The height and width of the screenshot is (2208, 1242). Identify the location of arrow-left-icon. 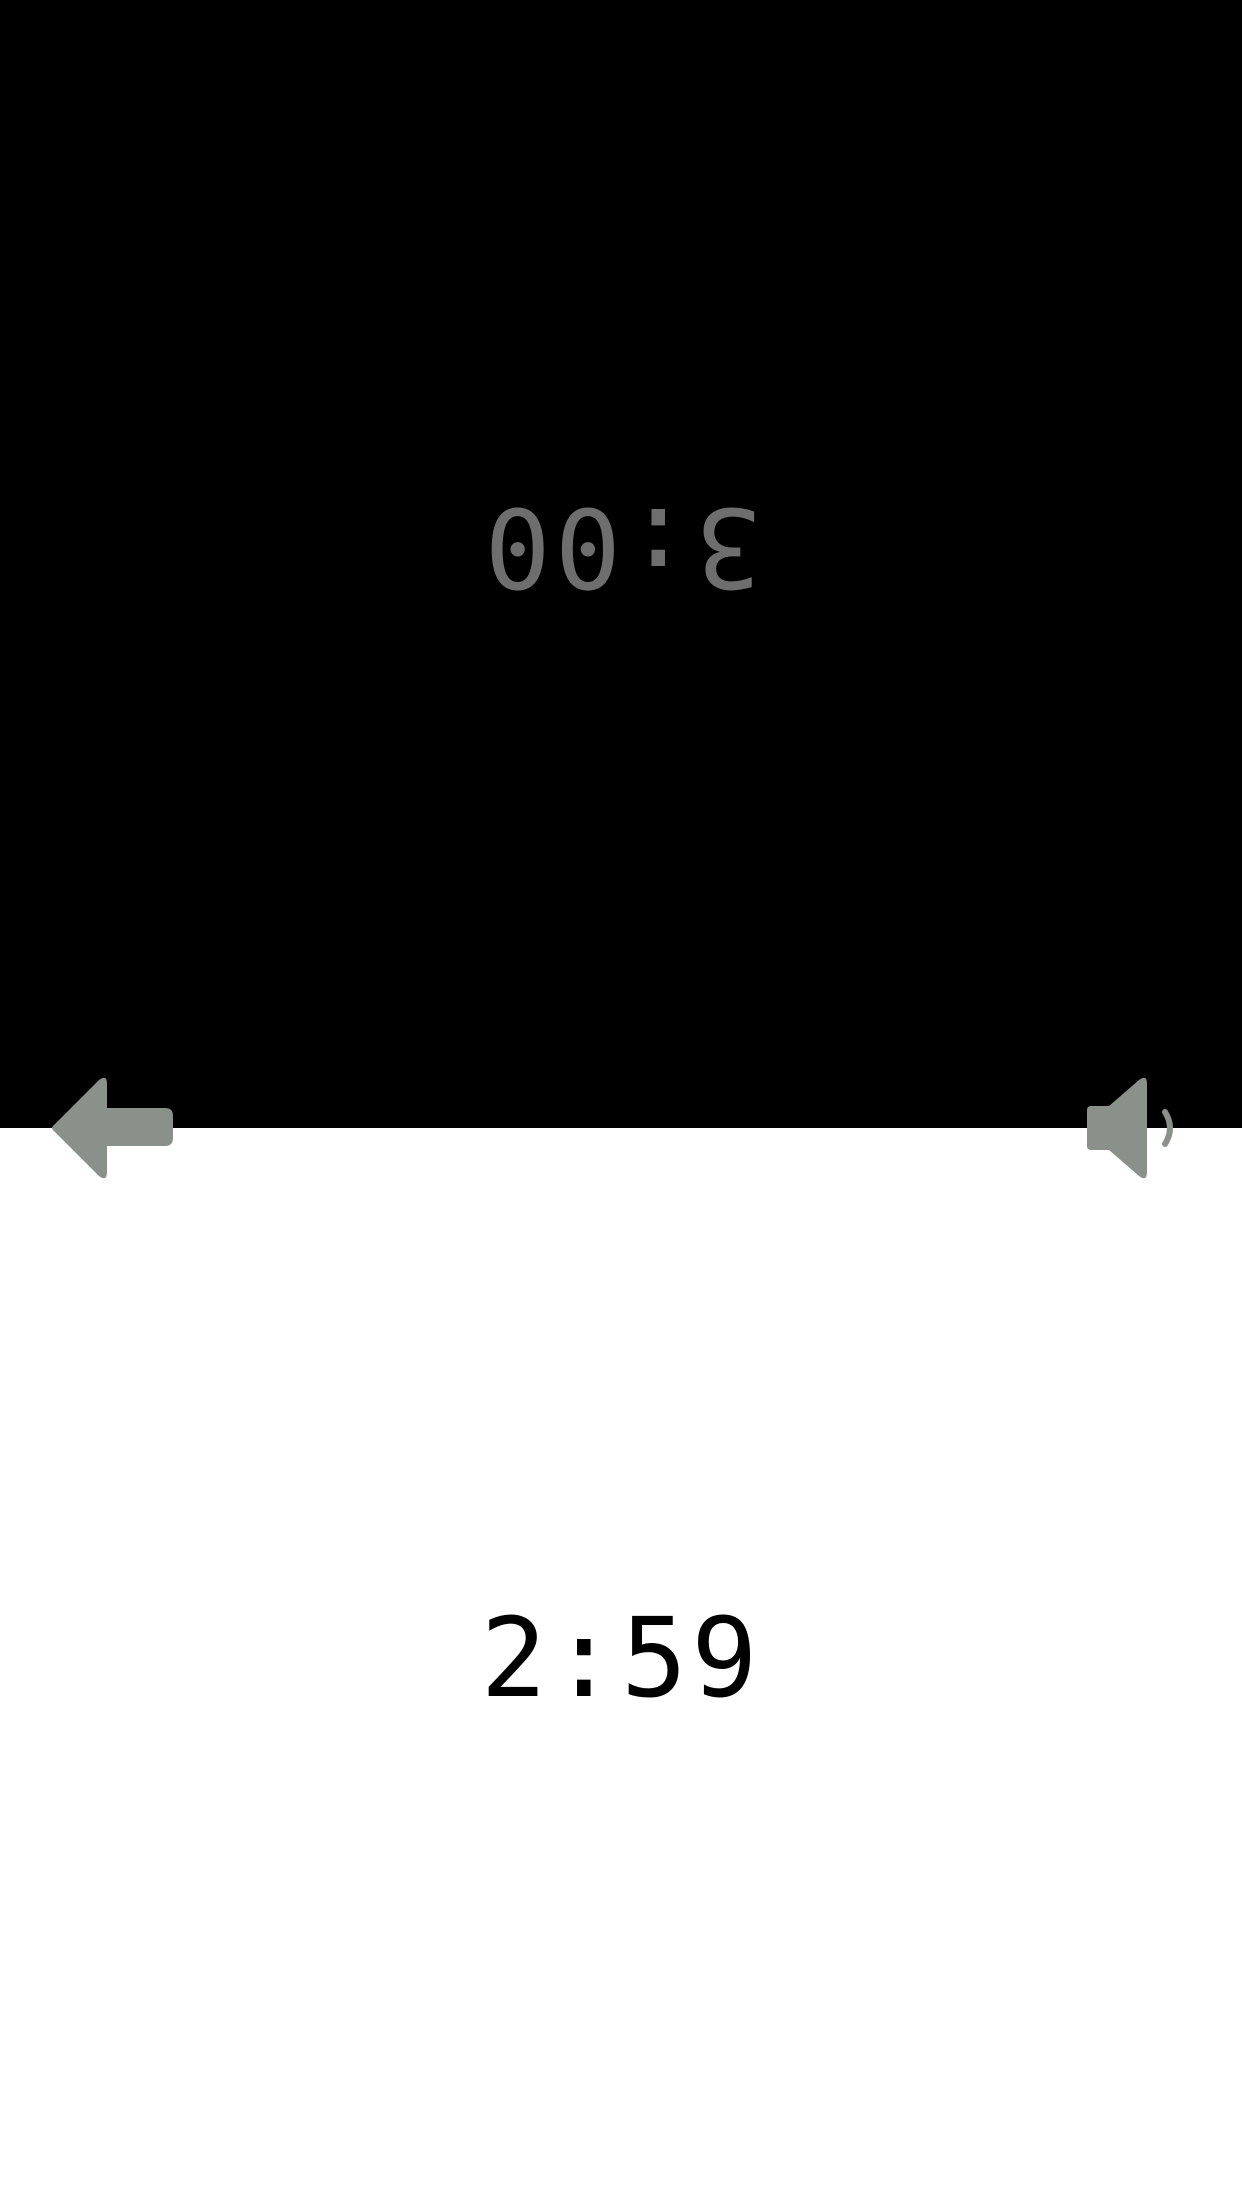
(112, 1128).